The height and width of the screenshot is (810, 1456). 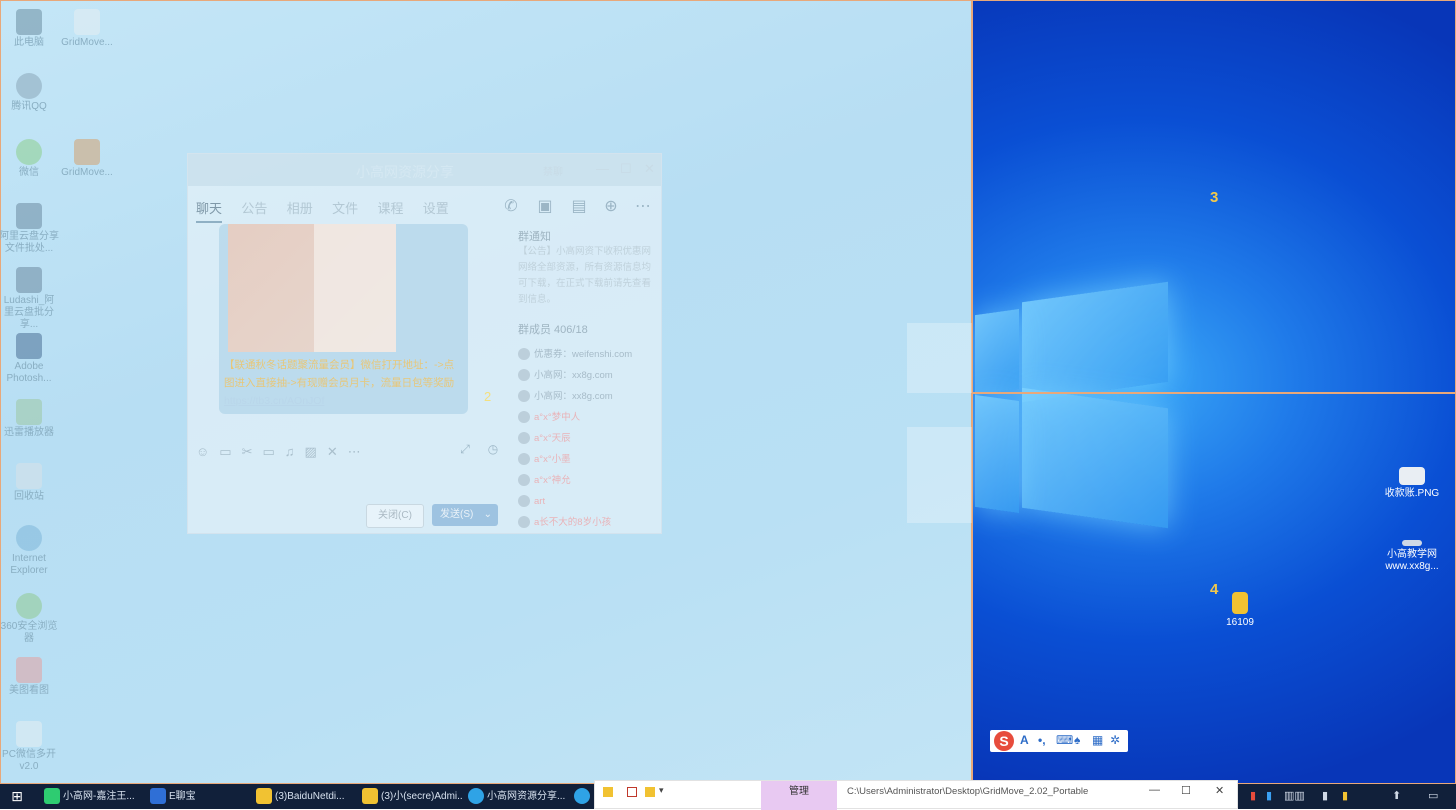 I want to click on member-item: a°x°天辰, so click(x=588, y=439).